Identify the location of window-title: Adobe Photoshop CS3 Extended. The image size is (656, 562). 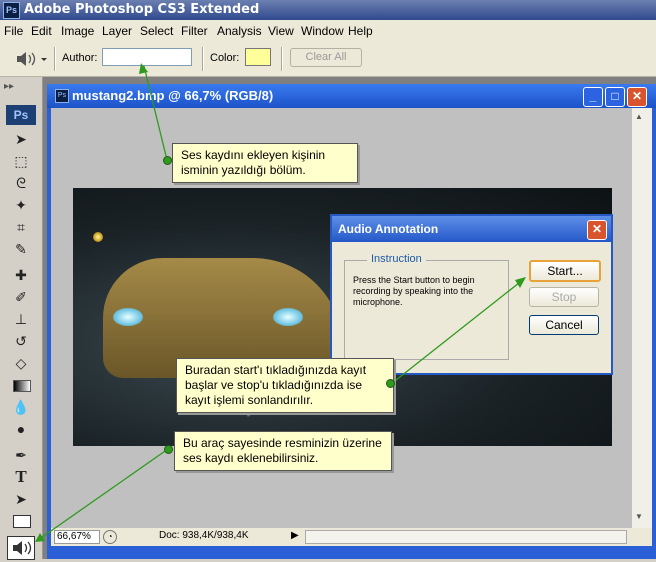
(142, 9).